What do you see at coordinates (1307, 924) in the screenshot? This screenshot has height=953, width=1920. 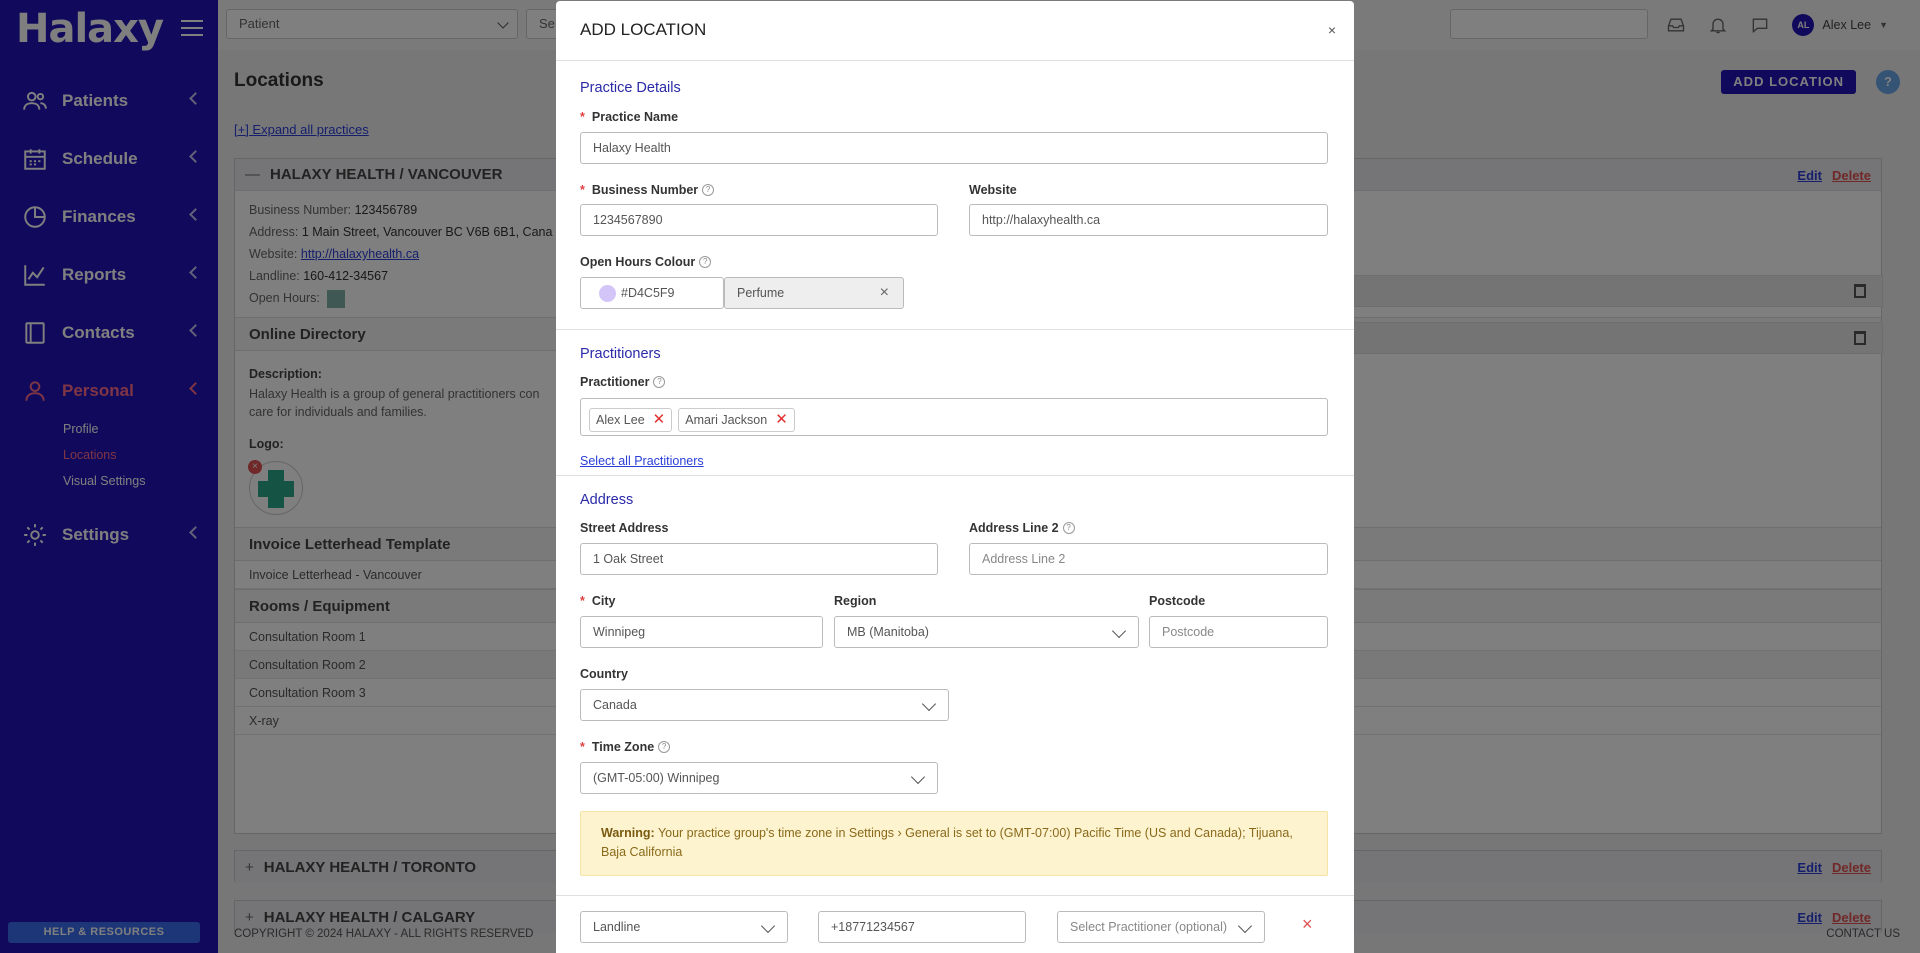 I see `remove-phone-icon: ×` at bounding box center [1307, 924].